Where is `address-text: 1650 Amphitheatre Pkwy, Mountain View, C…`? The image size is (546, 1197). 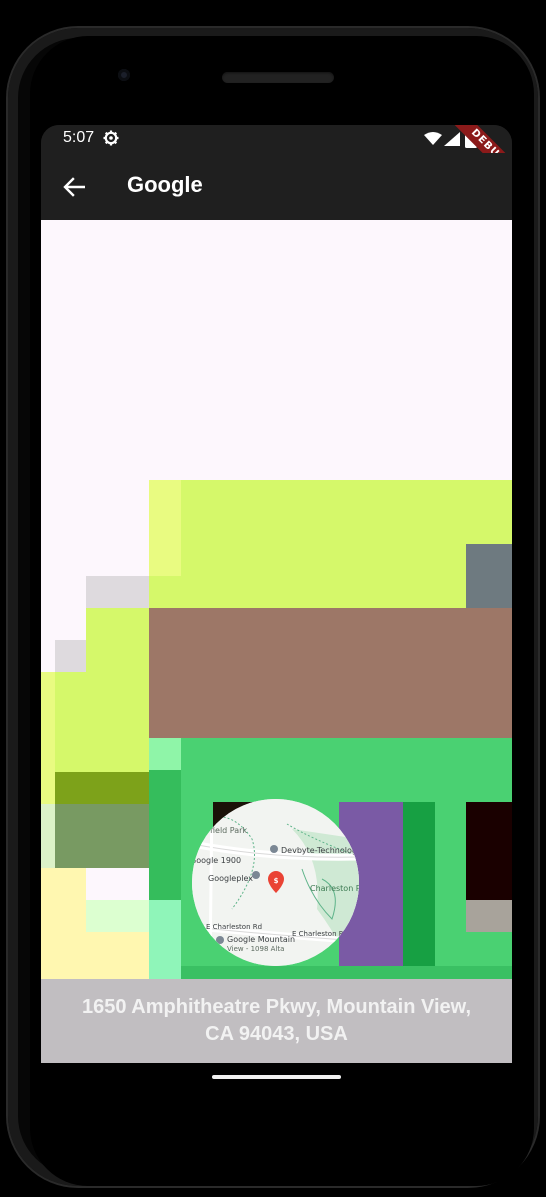 address-text: 1650 Amphitheatre Pkwy, Mountain View, C… is located at coordinates (276, 1020).